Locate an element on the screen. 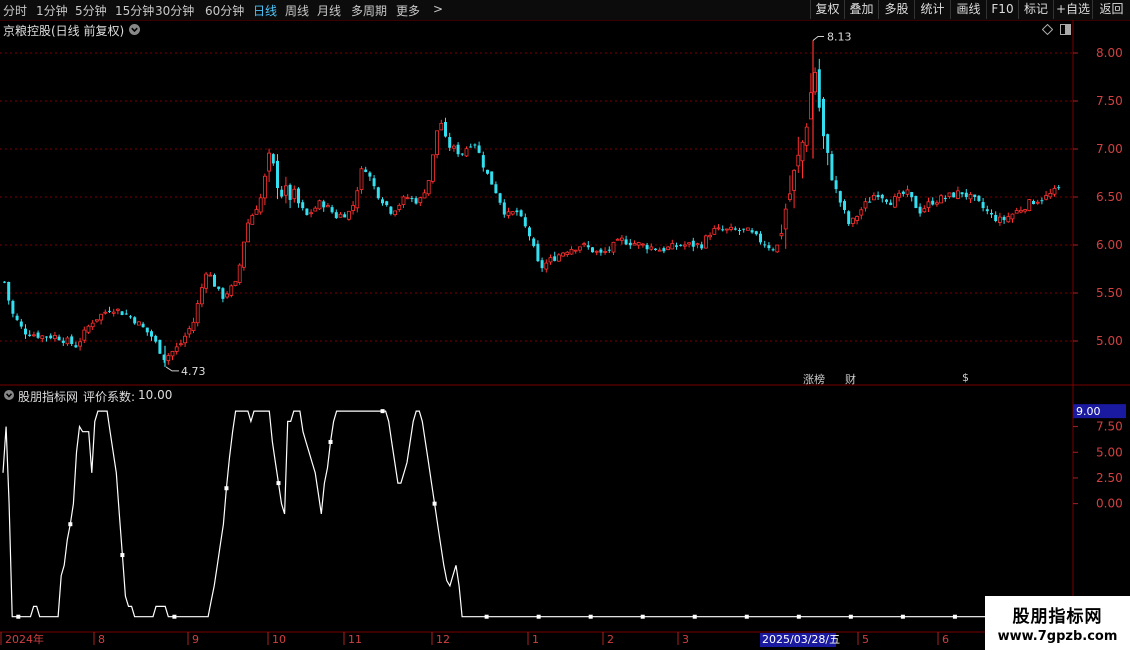 This screenshot has height=650, width=1130. period-tab-6: 日线 is located at coordinates (265, 10).